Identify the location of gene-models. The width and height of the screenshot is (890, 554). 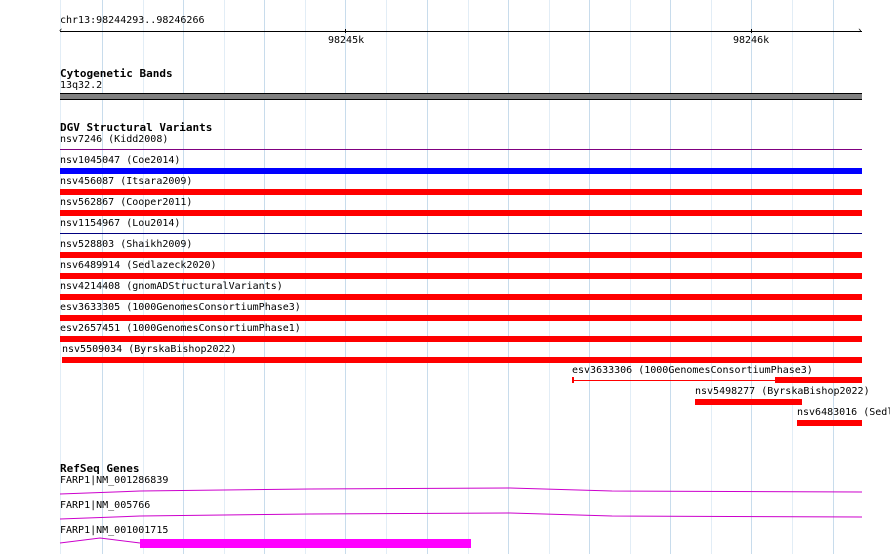
(461, 517).